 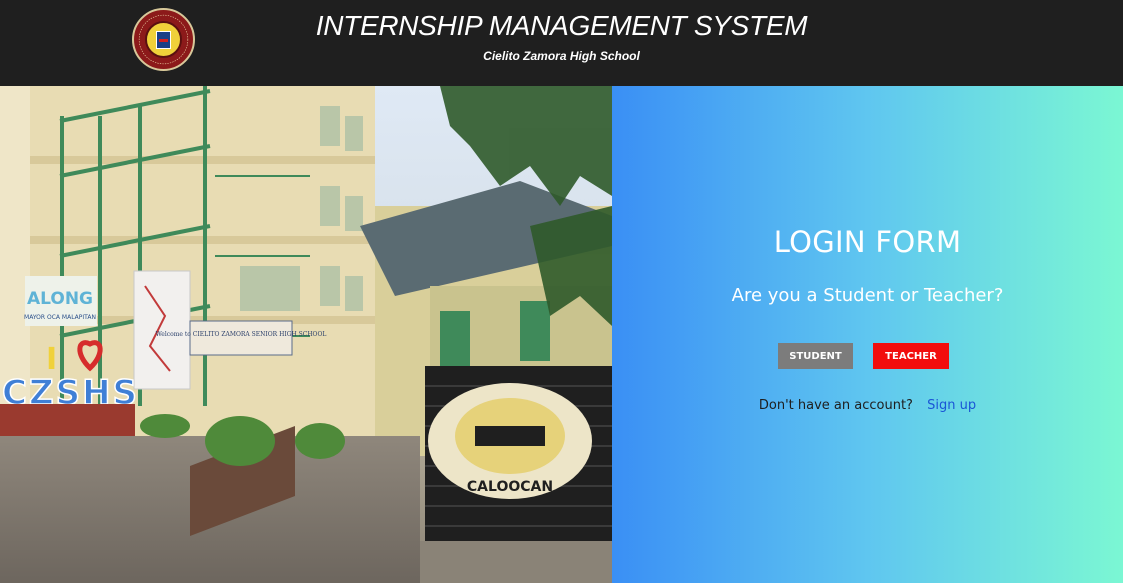 What do you see at coordinates (561, 56) in the screenshot?
I see `school-name: Cielito Zamora High School` at bounding box center [561, 56].